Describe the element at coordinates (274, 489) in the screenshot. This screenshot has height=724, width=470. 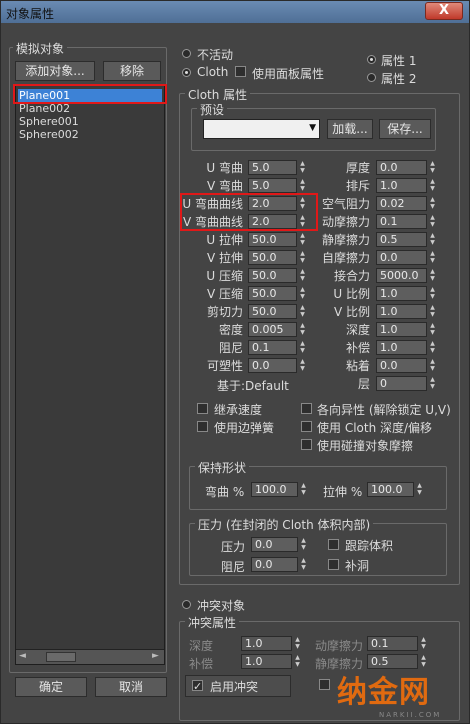
I see `bend-percent-value: 100.0` at that location.